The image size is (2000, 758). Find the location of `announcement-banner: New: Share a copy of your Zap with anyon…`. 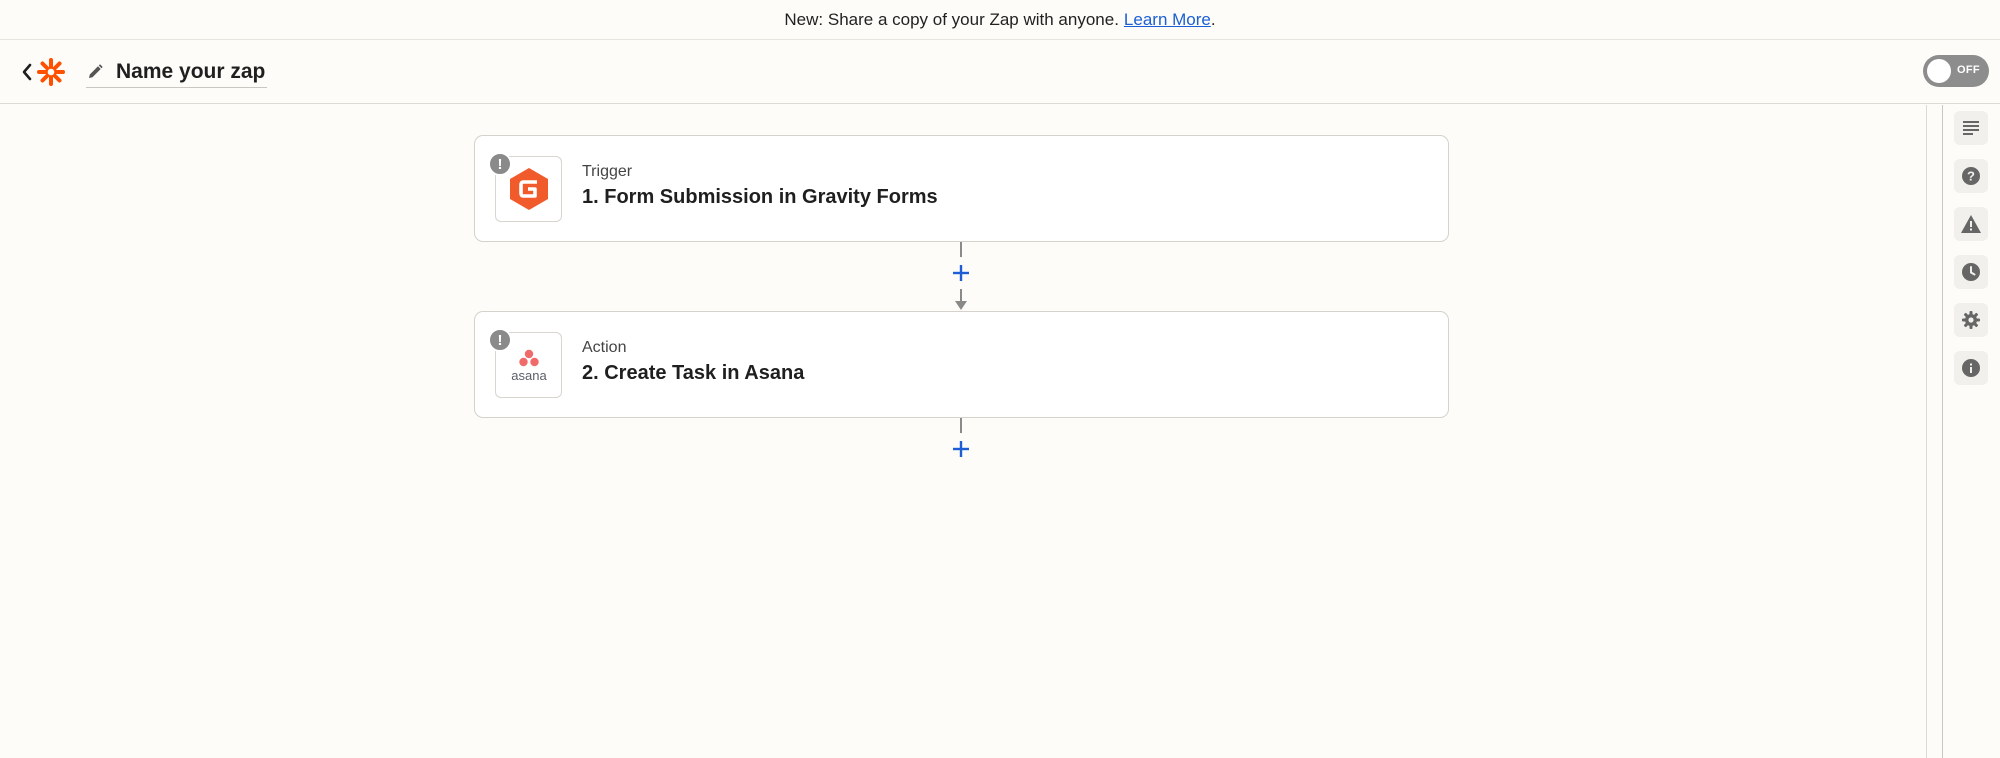

announcement-banner: New: Share a copy of your Zap with anyon… is located at coordinates (1000, 20).